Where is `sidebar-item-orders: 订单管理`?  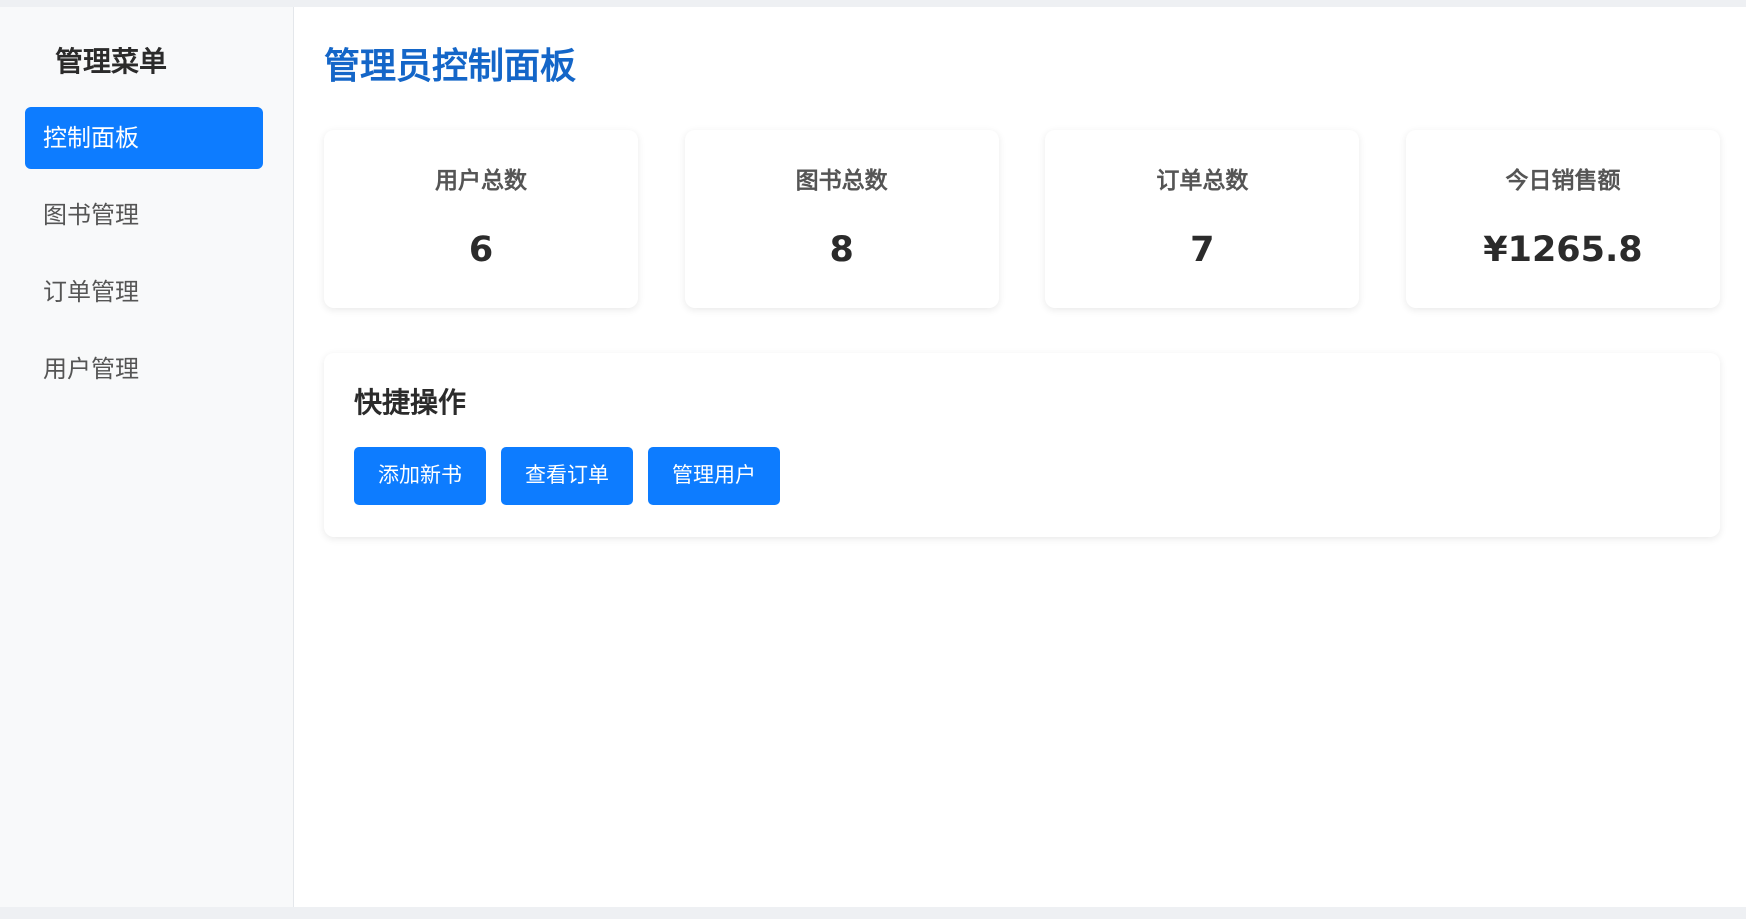 sidebar-item-orders: 订单管理 is located at coordinates (144, 292).